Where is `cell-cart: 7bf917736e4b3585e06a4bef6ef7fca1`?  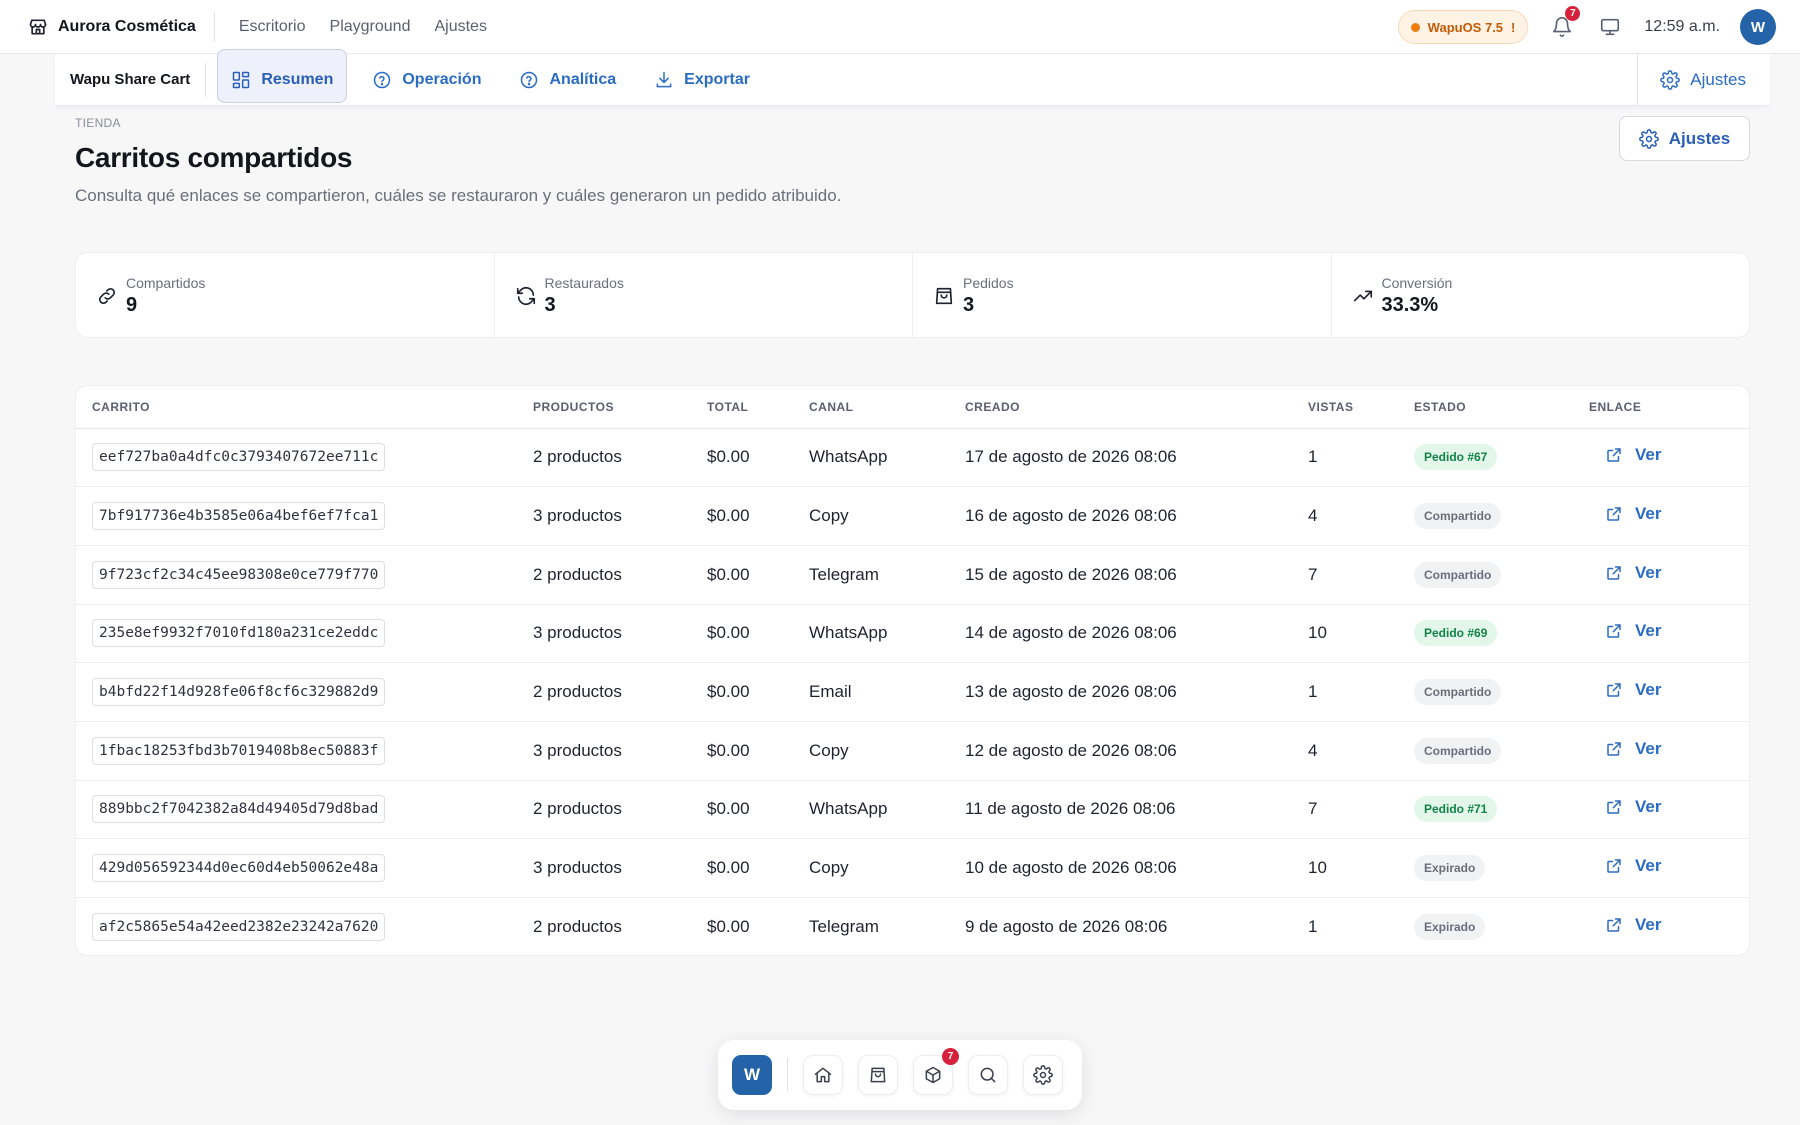 cell-cart: 7bf917736e4b3585e06a4bef6ef7fca1 is located at coordinates (304, 516).